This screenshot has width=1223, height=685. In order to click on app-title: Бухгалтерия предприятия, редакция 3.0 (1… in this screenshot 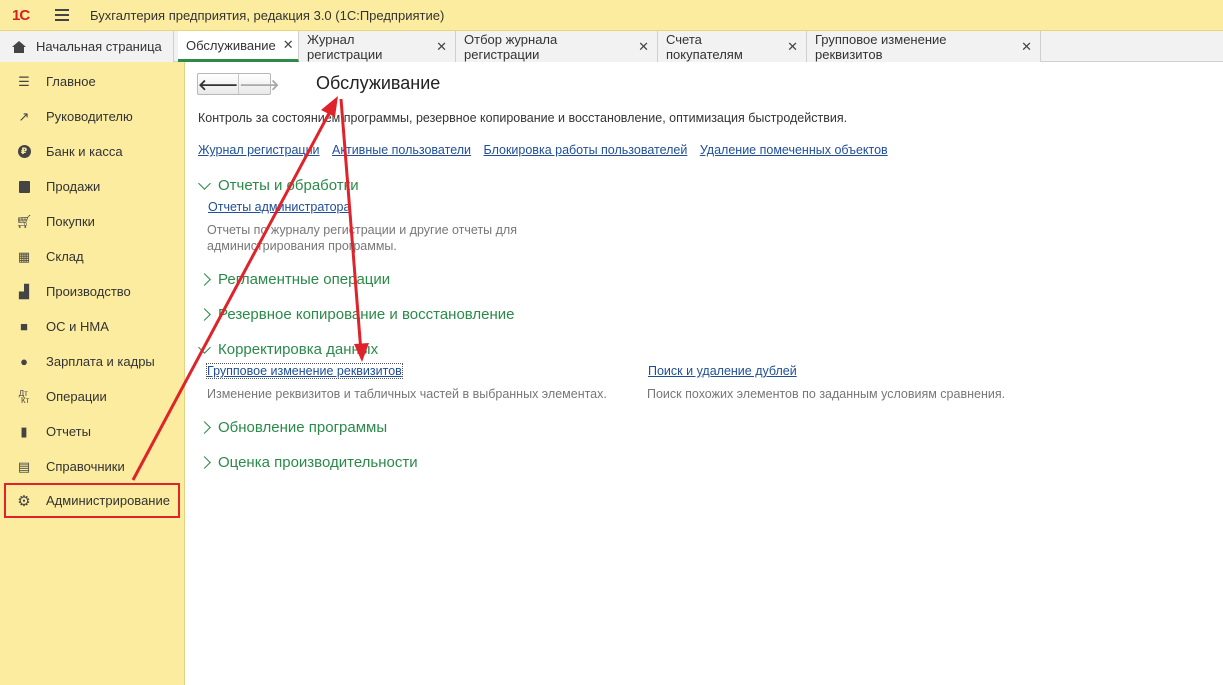, I will do `click(267, 15)`.